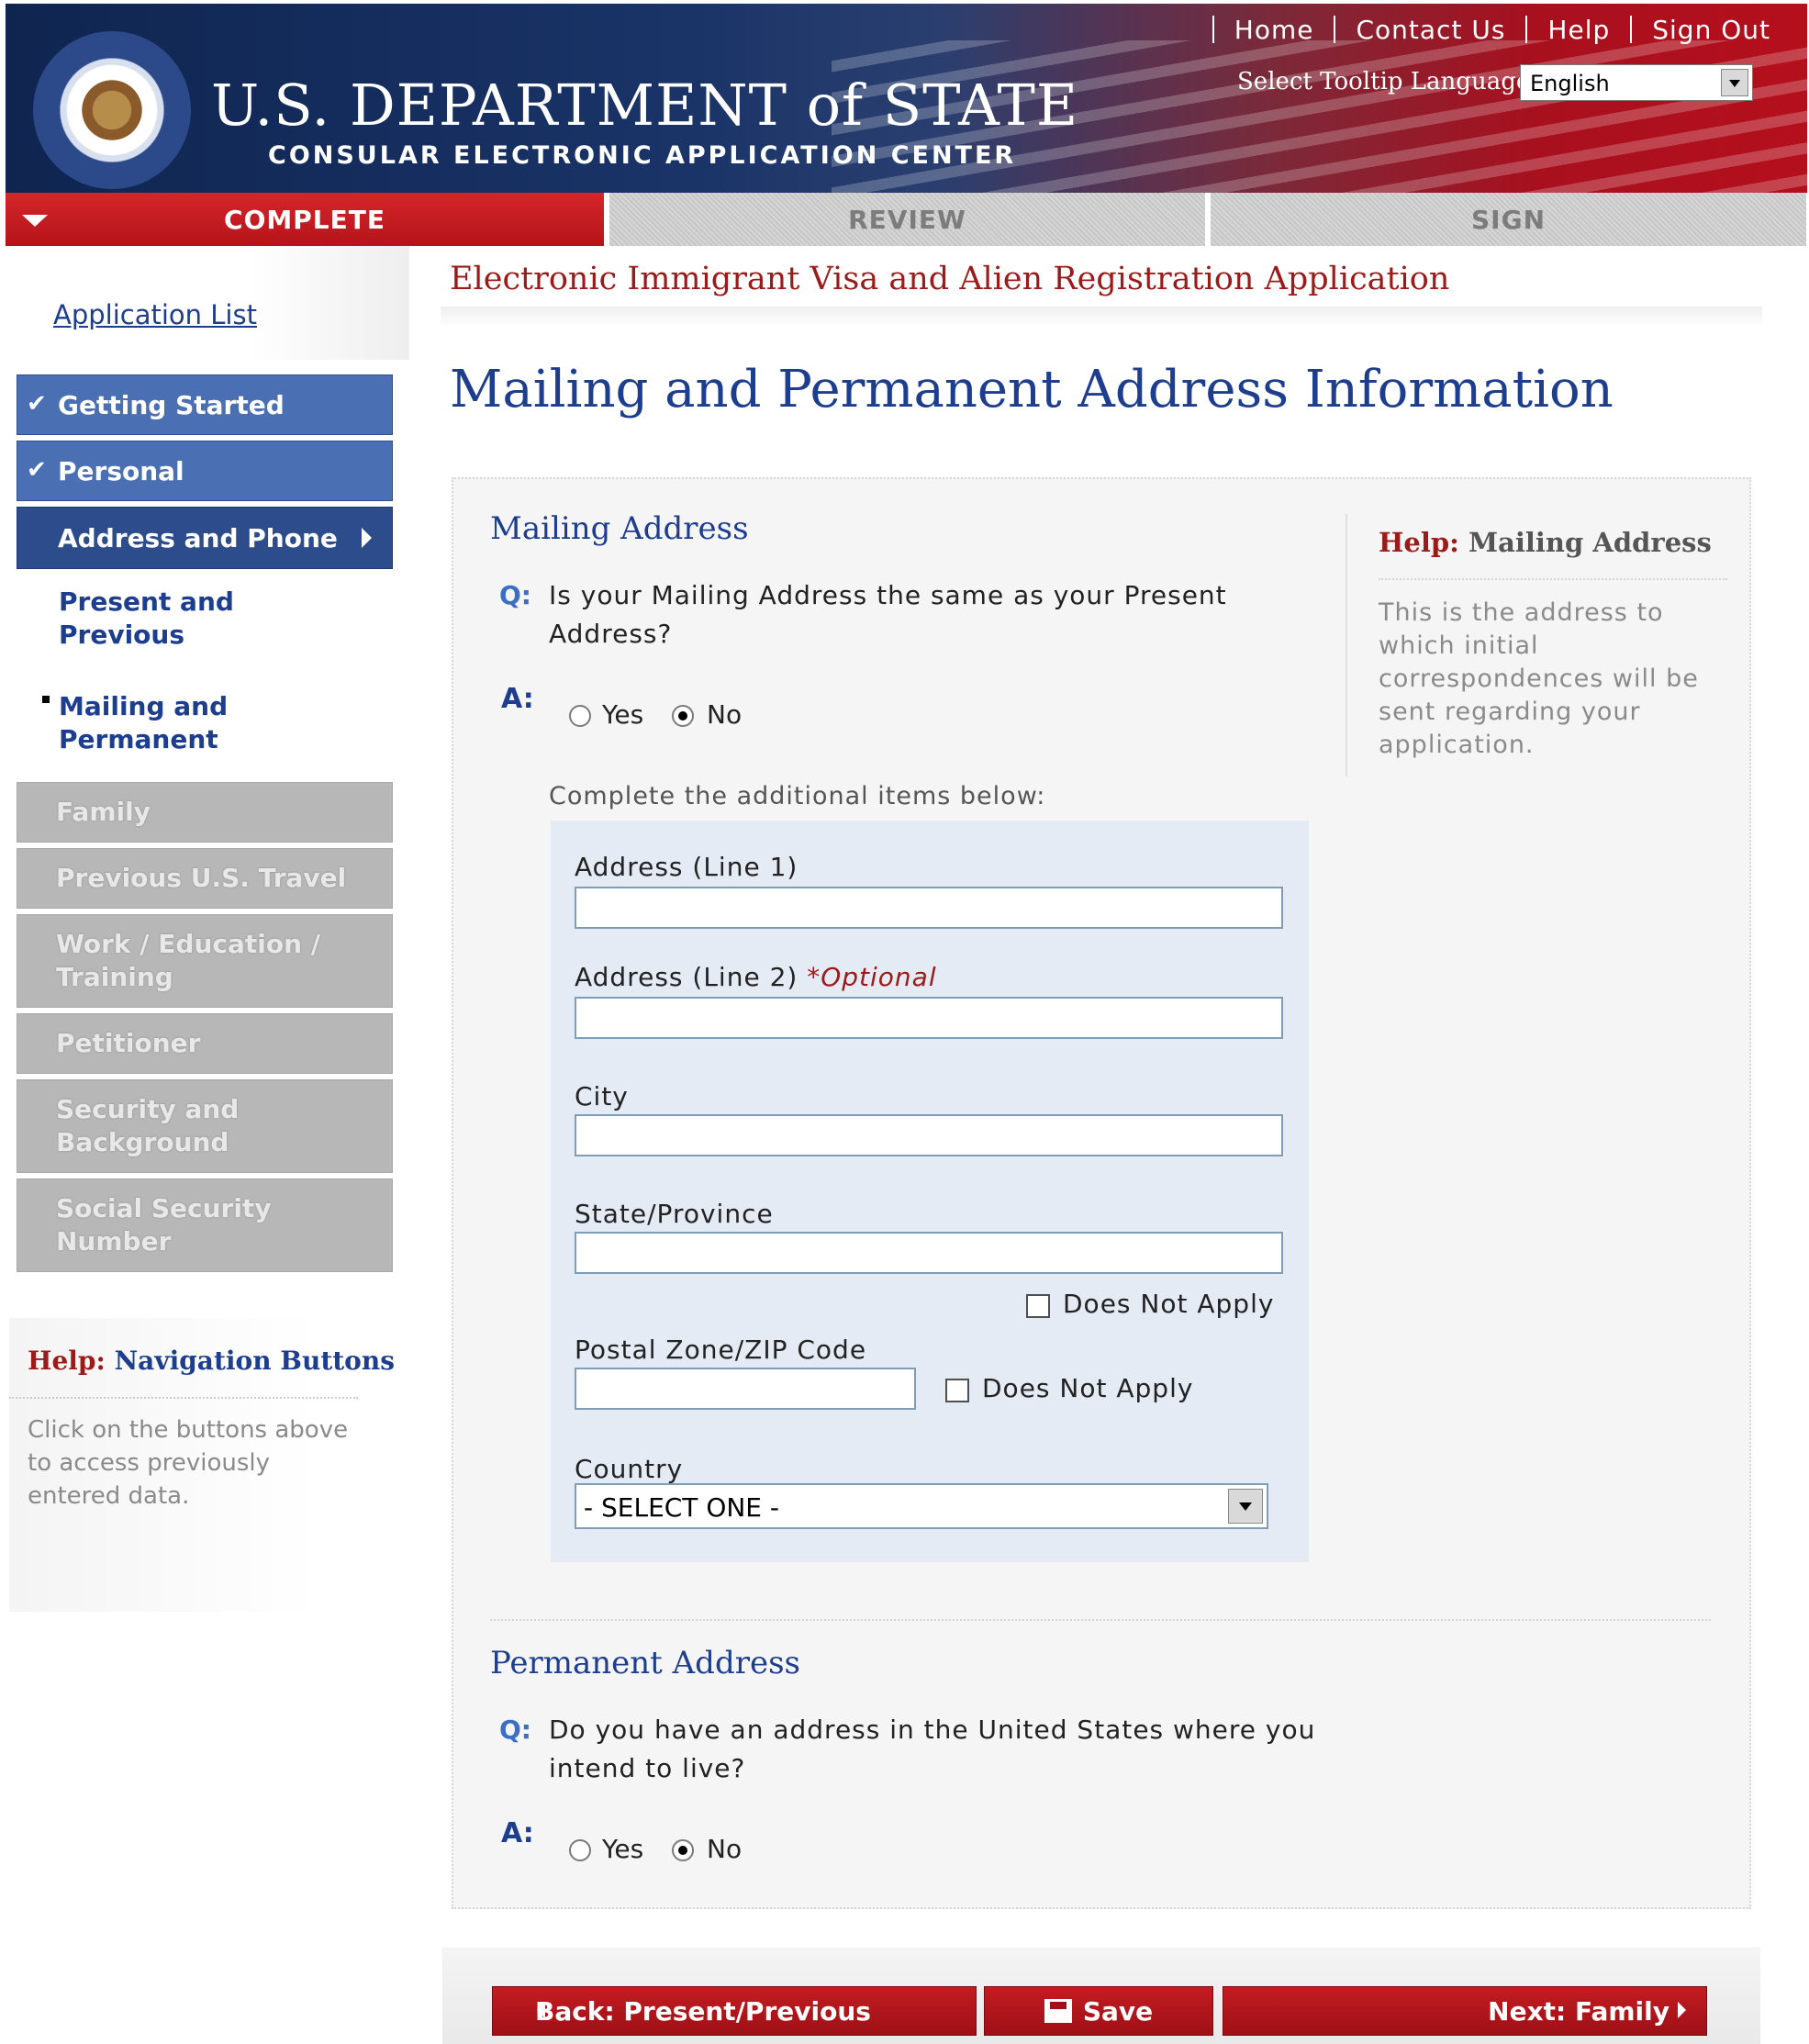 The image size is (1809, 2044). I want to click on mailing-address-heading: Mailing Address, so click(619, 528).